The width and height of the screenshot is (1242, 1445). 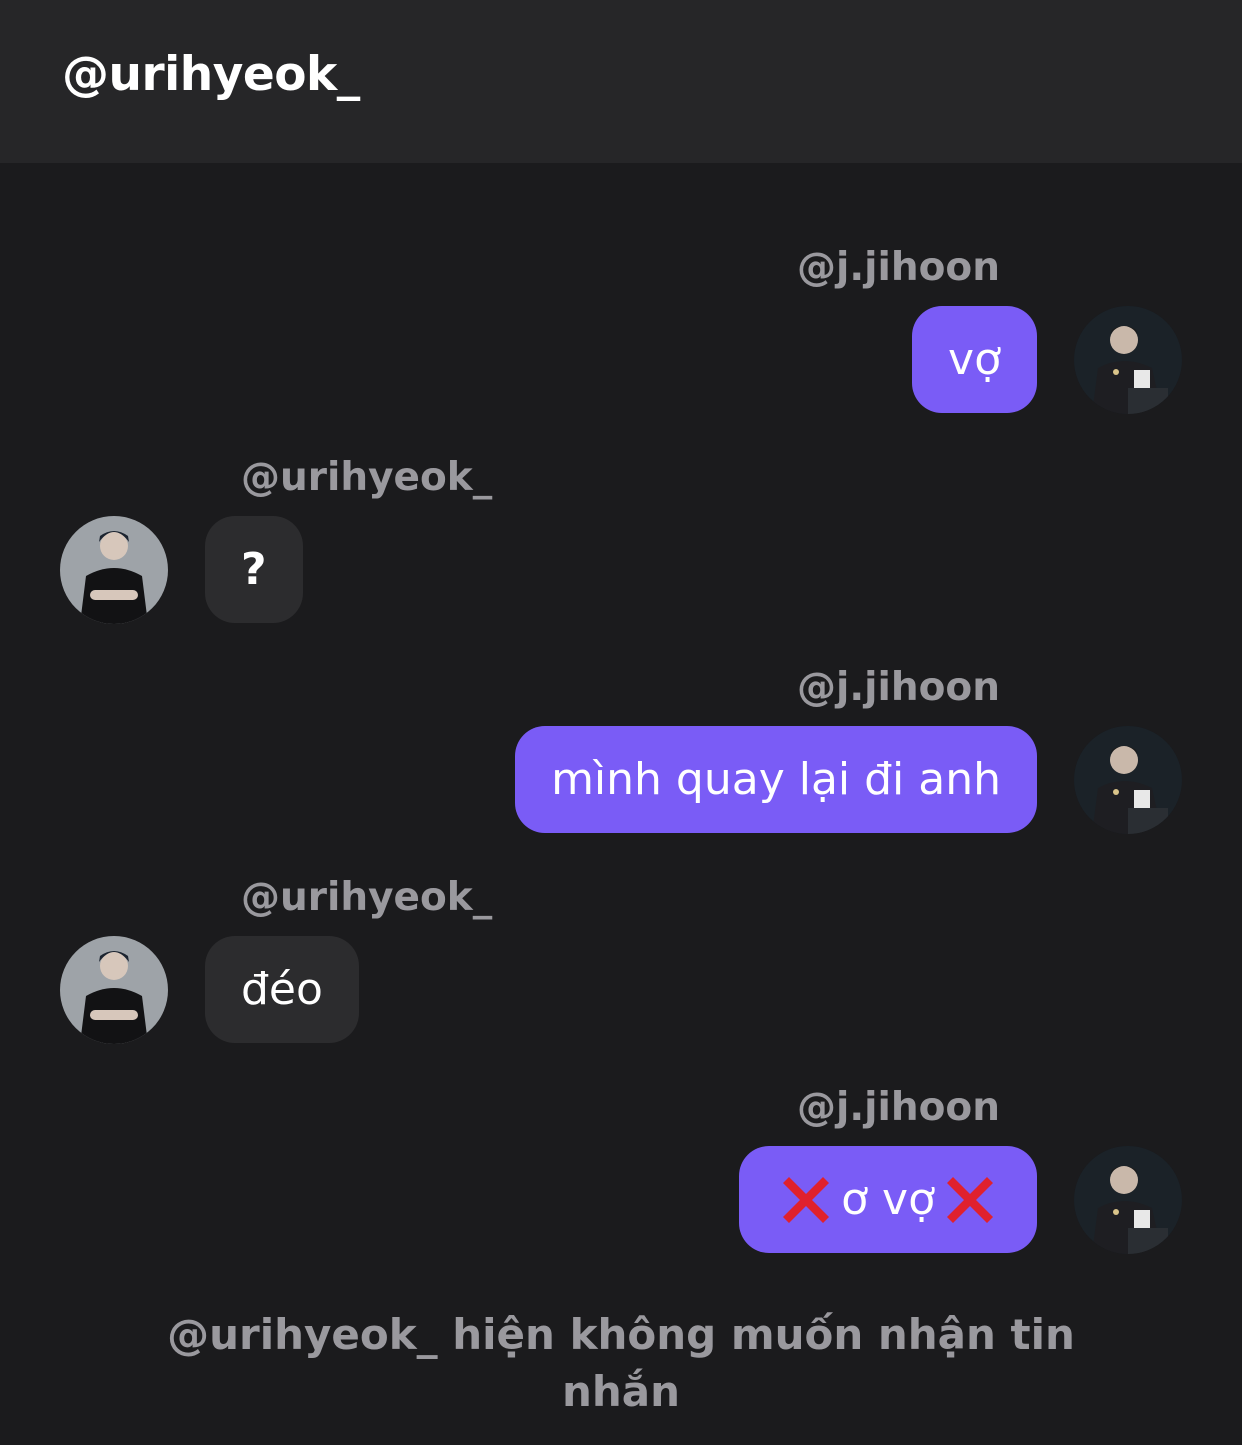 I want to click on message-text: ơ vợ, so click(x=888, y=1199).